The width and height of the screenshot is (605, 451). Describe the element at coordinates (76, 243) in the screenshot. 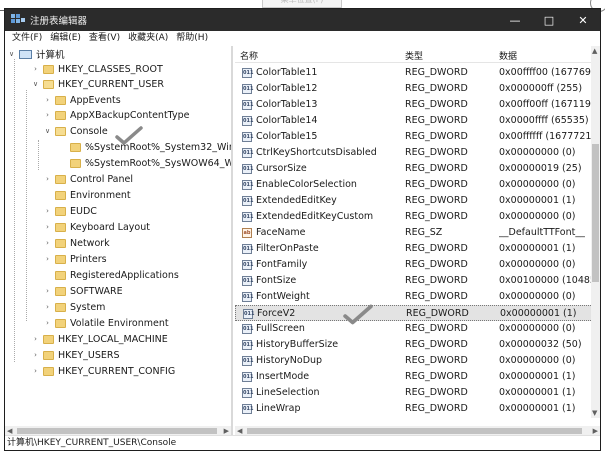

I see `tree-node-network: › Network` at that location.